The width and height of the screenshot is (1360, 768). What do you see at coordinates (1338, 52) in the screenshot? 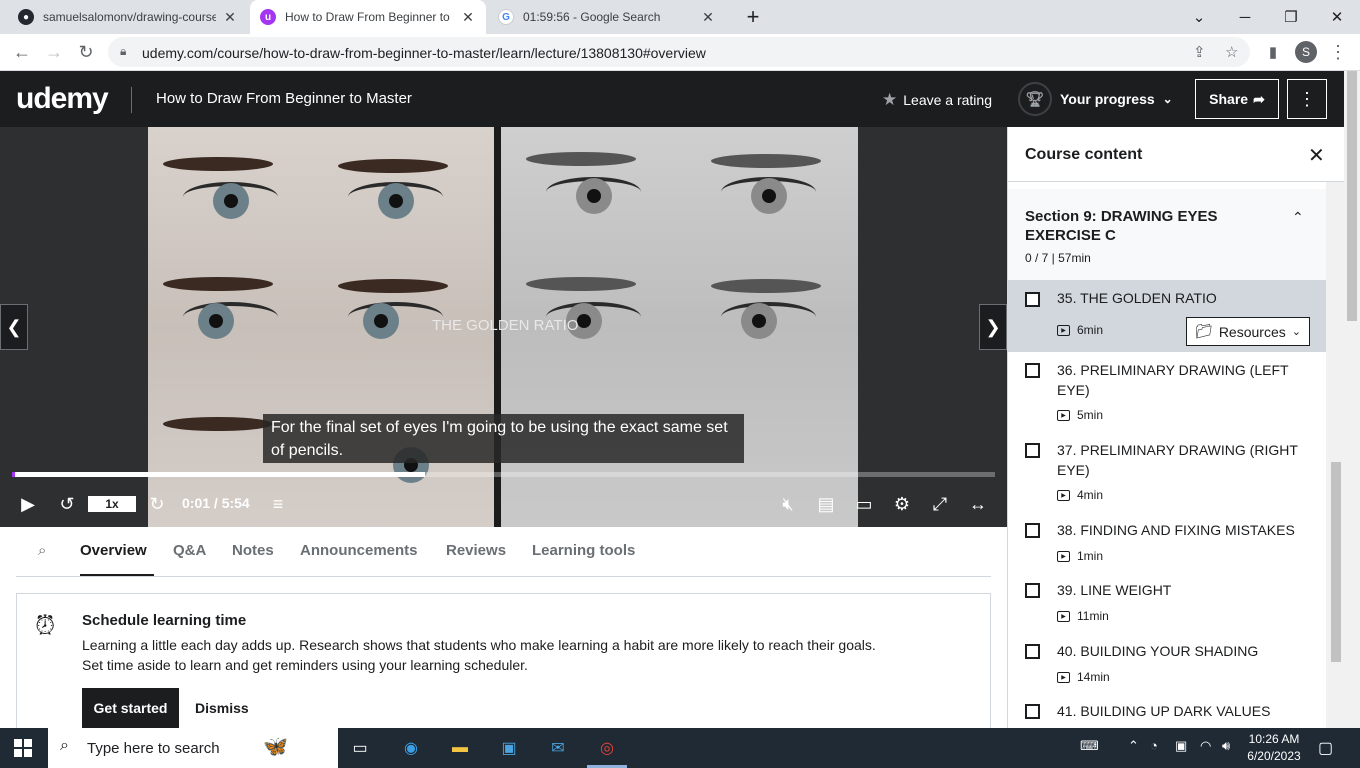
I see `chrome-menu-icon: ⋮` at bounding box center [1338, 52].